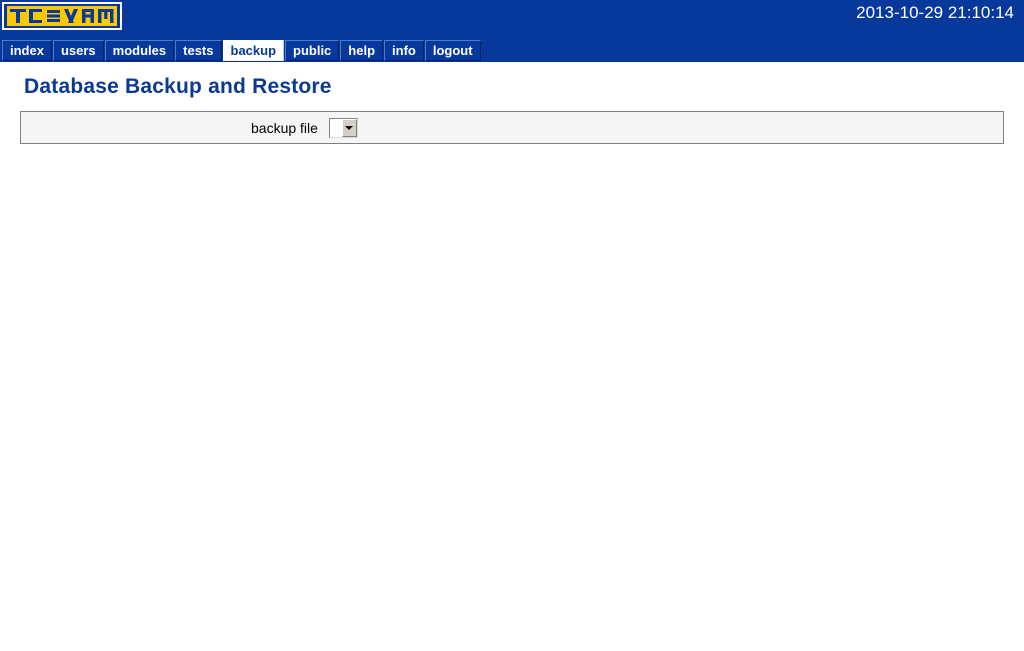 This screenshot has width=1024, height=651. I want to click on chevron-down-glyph, so click(349, 127).